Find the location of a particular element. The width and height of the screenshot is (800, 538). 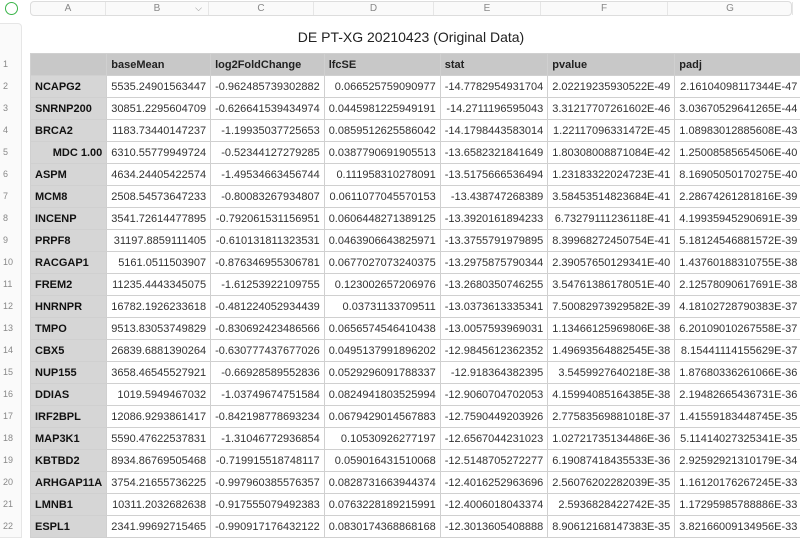

data-cell: 7.50082973929582E-39 is located at coordinates (611, 306).